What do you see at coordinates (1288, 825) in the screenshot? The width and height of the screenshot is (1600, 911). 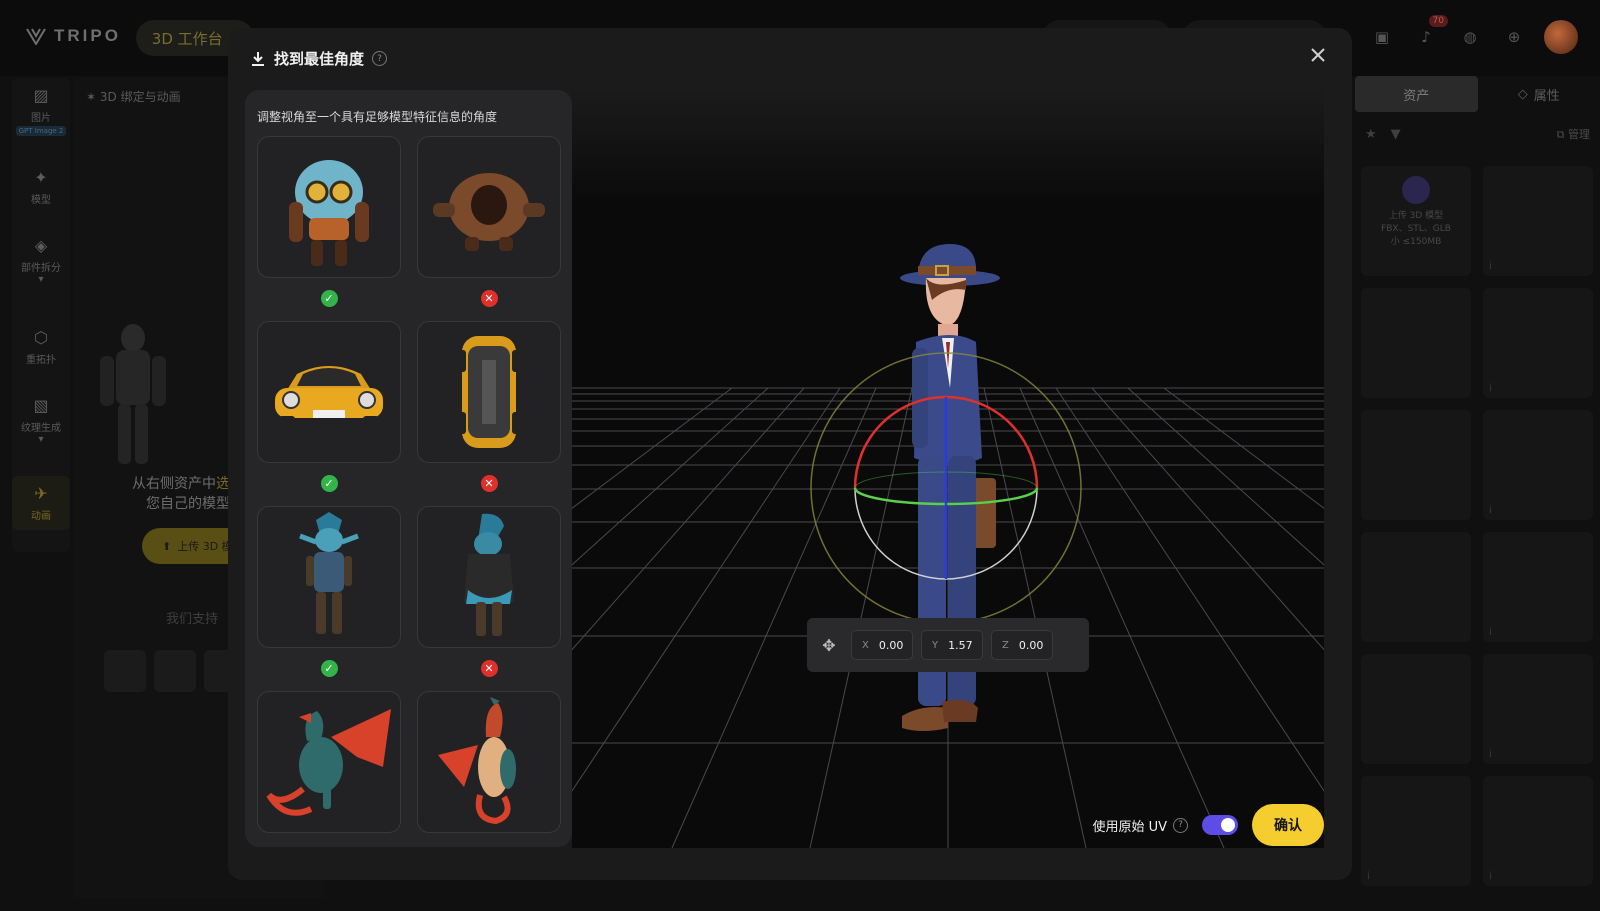 I see `confirm-button: 确认` at bounding box center [1288, 825].